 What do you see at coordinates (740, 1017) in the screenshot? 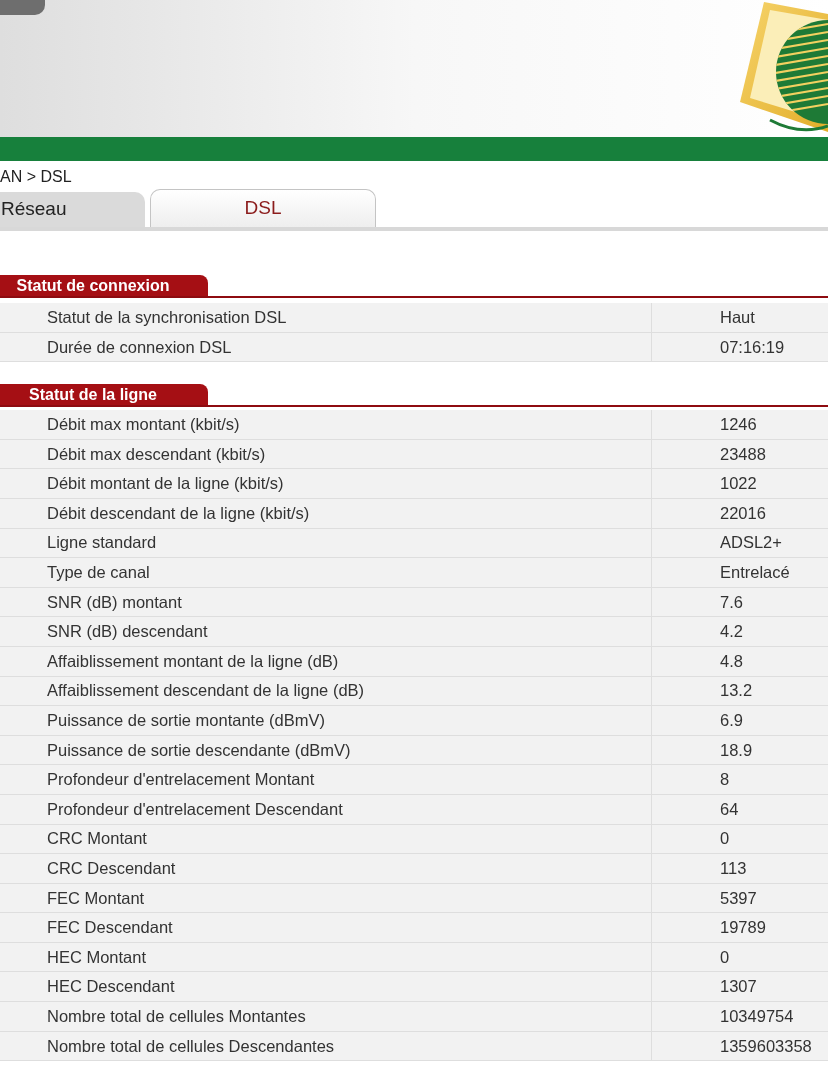
I see `field-value: 10349754` at bounding box center [740, 1017].